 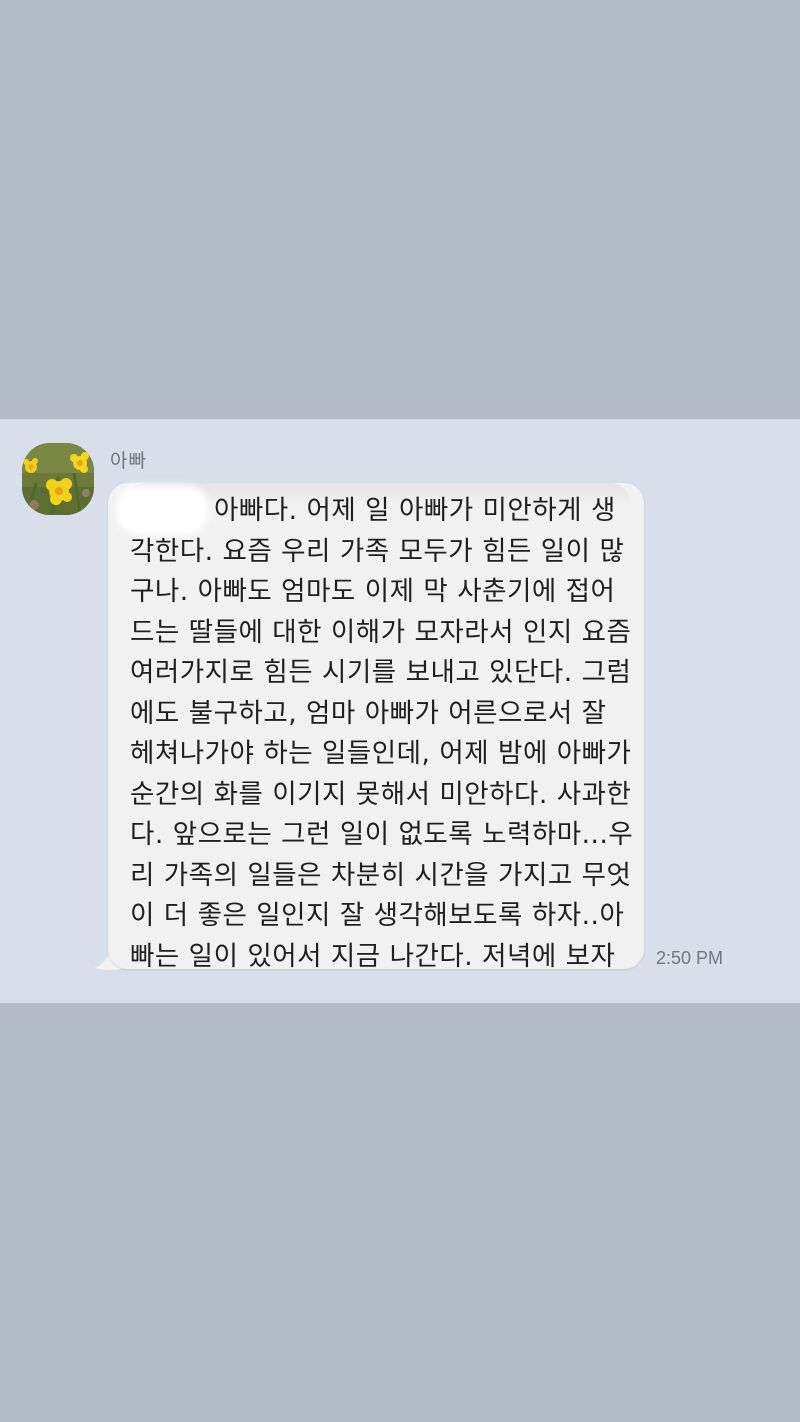 What do you see at coordinates (381, 794) in the screenshot?
I see `message-line: 순간의 화를 이기지 못해서 미안하다. 사과한` at bounding box center [381, 794].